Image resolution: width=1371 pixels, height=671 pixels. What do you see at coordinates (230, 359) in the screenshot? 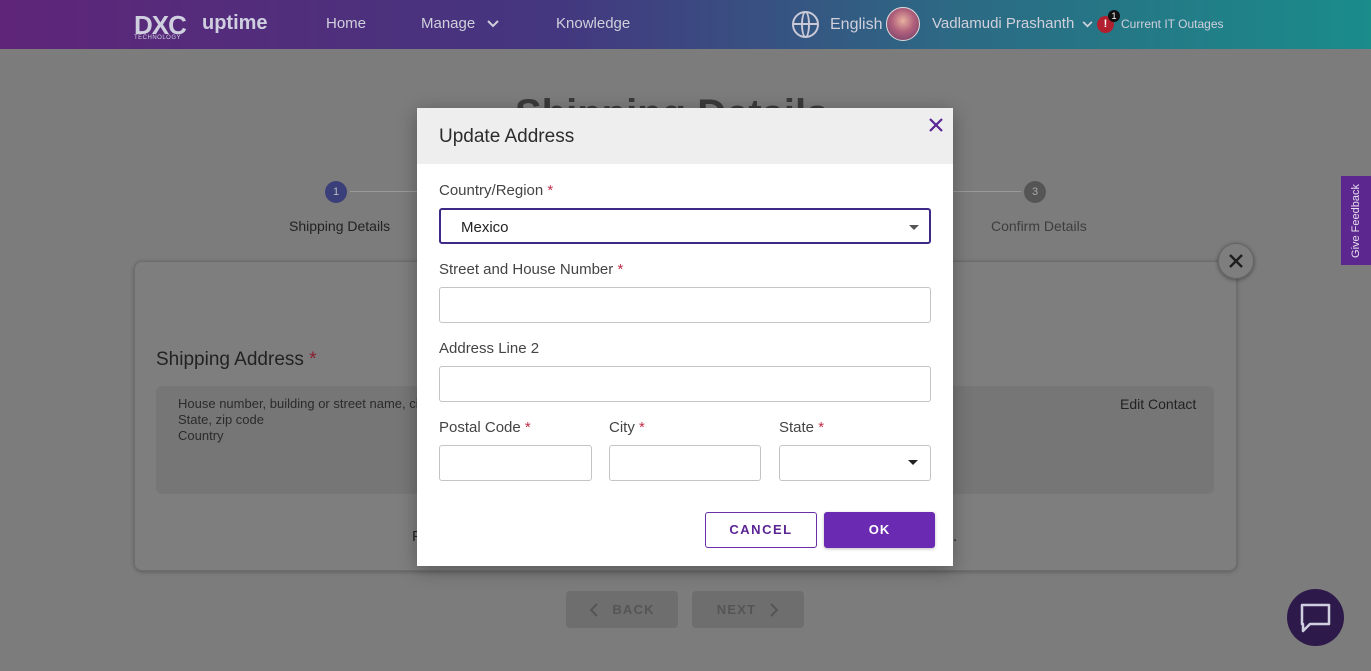
I see `shipping-address-label: Shipping Address` at bounding box center [230, 359].